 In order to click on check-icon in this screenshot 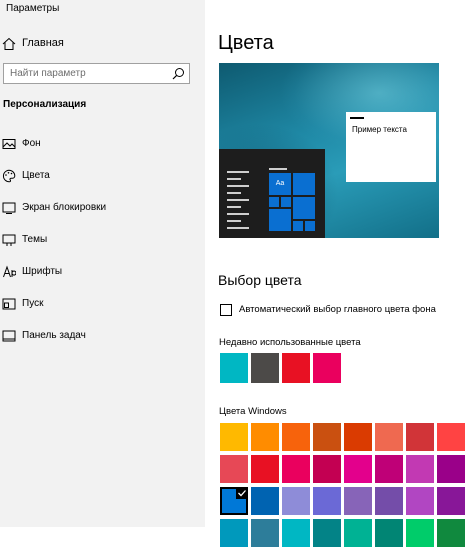, I will do `click(242, 493)`.